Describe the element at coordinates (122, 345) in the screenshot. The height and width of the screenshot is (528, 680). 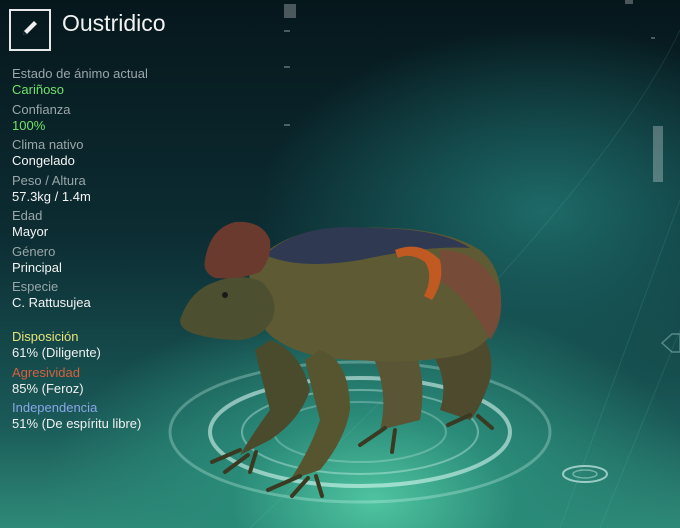
I see `trait-disposition: Disposición 61% (Diligente)` at that location.